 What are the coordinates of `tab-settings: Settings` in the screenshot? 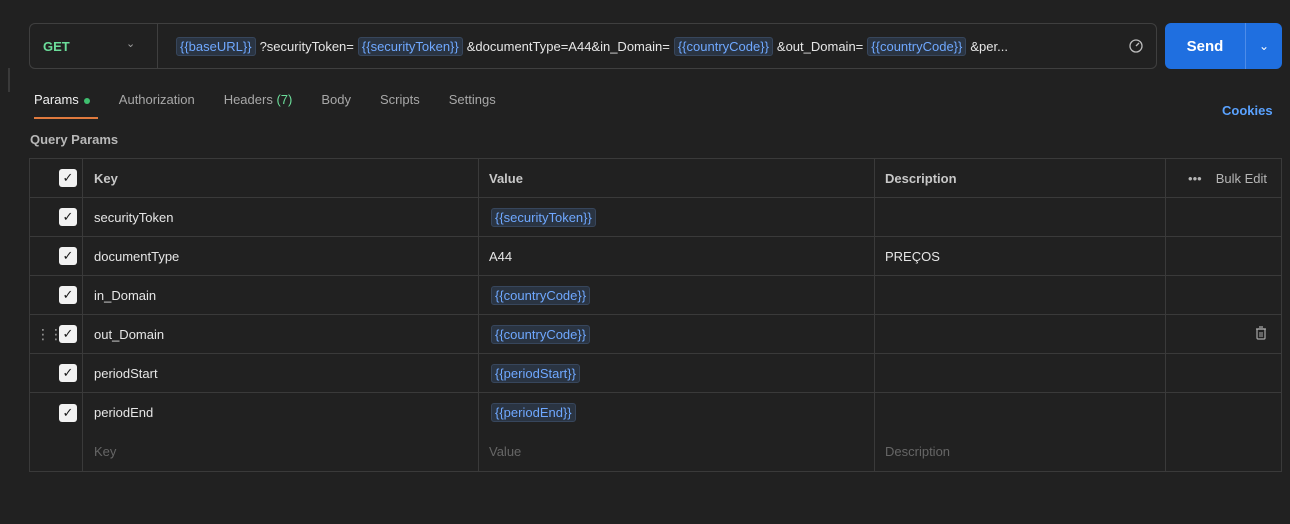 It's located at (472, 103).